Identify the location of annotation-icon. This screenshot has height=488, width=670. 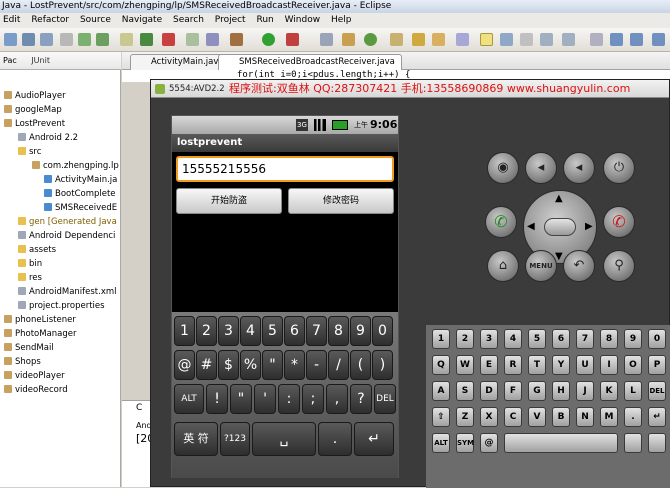
(462, 39).